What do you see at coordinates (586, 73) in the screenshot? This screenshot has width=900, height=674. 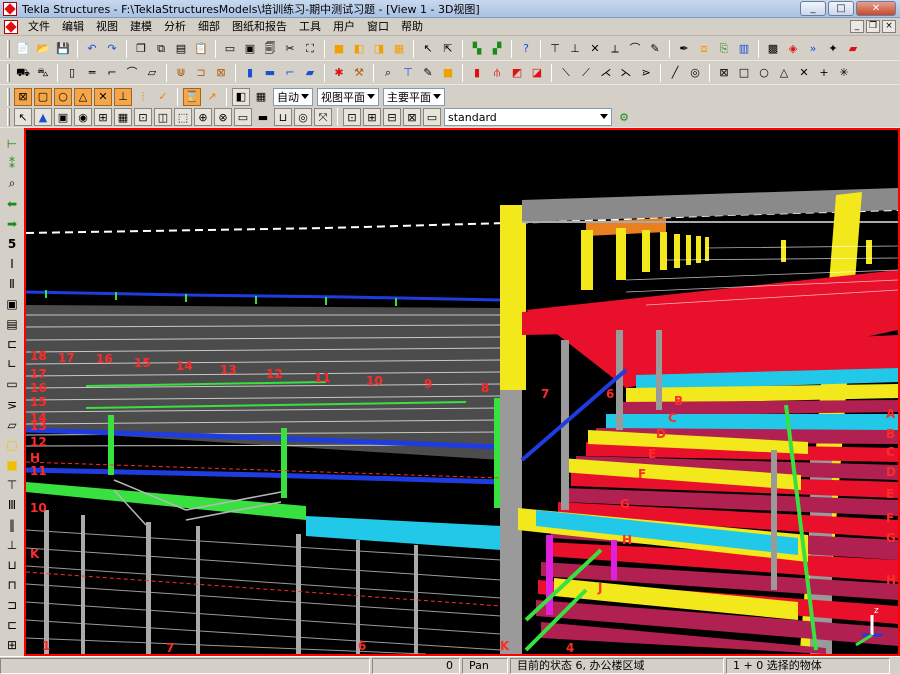 I see `chamfer2-icon: ⟋` at bounding box center [586, 73].